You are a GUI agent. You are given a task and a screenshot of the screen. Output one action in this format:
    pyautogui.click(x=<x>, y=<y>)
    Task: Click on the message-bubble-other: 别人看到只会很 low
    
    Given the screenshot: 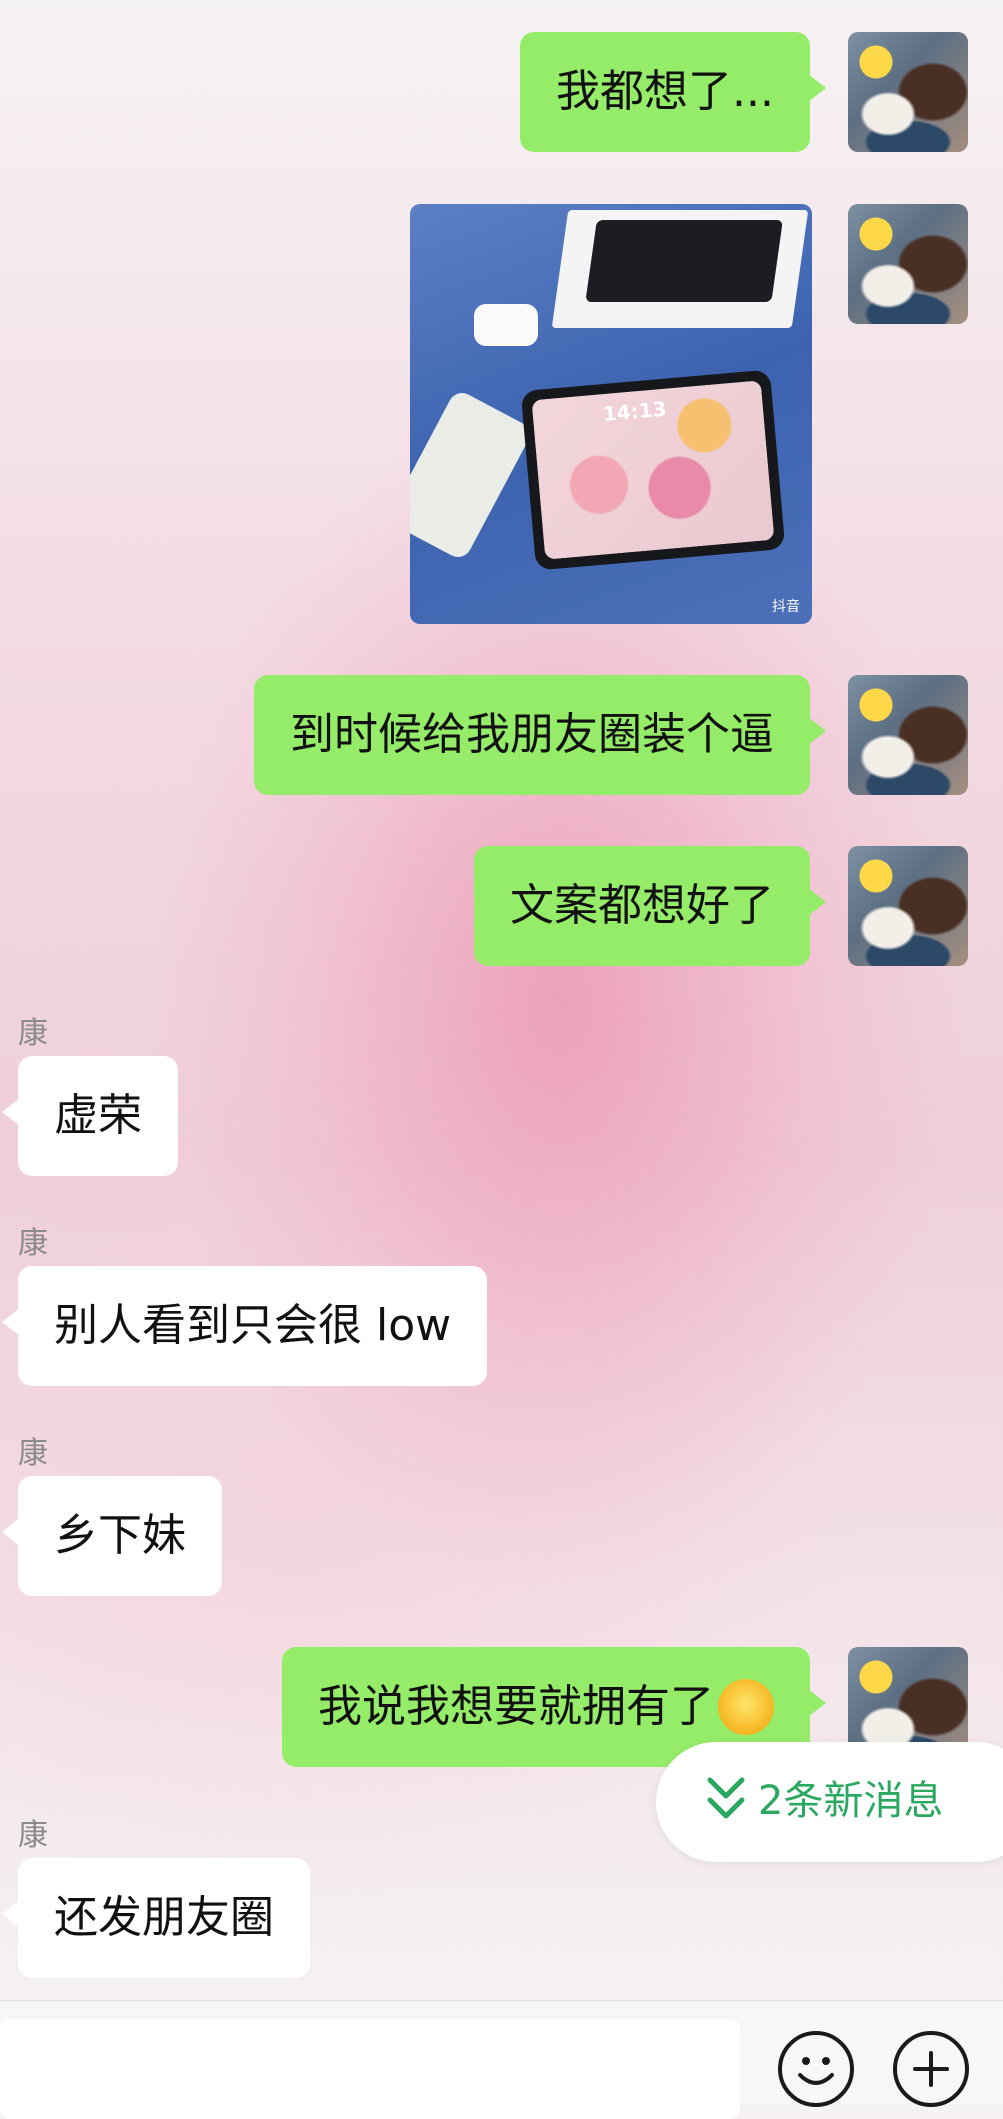 What is the action you would take?
    pyautogui.click(x=244, y=1326)
    